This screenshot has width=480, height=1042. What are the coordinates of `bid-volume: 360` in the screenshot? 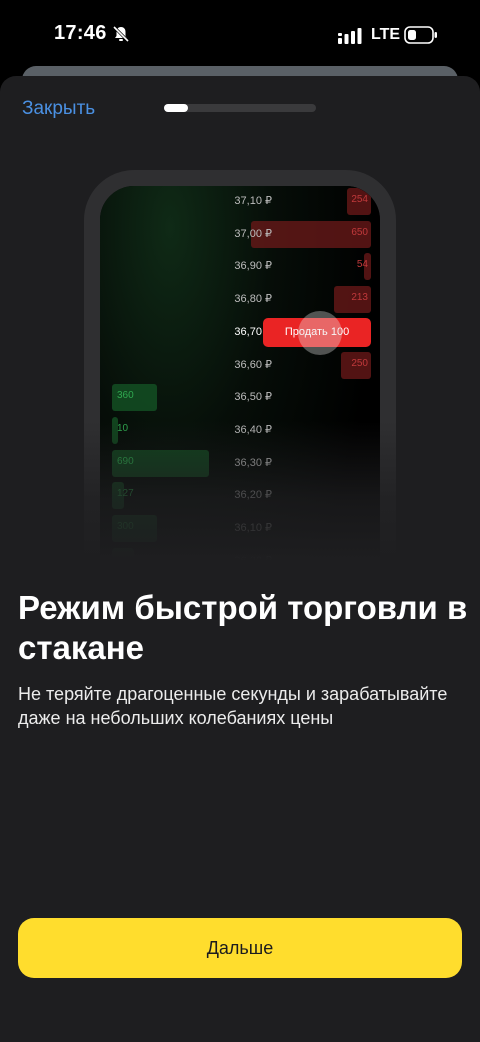 It's located at (125, 396).